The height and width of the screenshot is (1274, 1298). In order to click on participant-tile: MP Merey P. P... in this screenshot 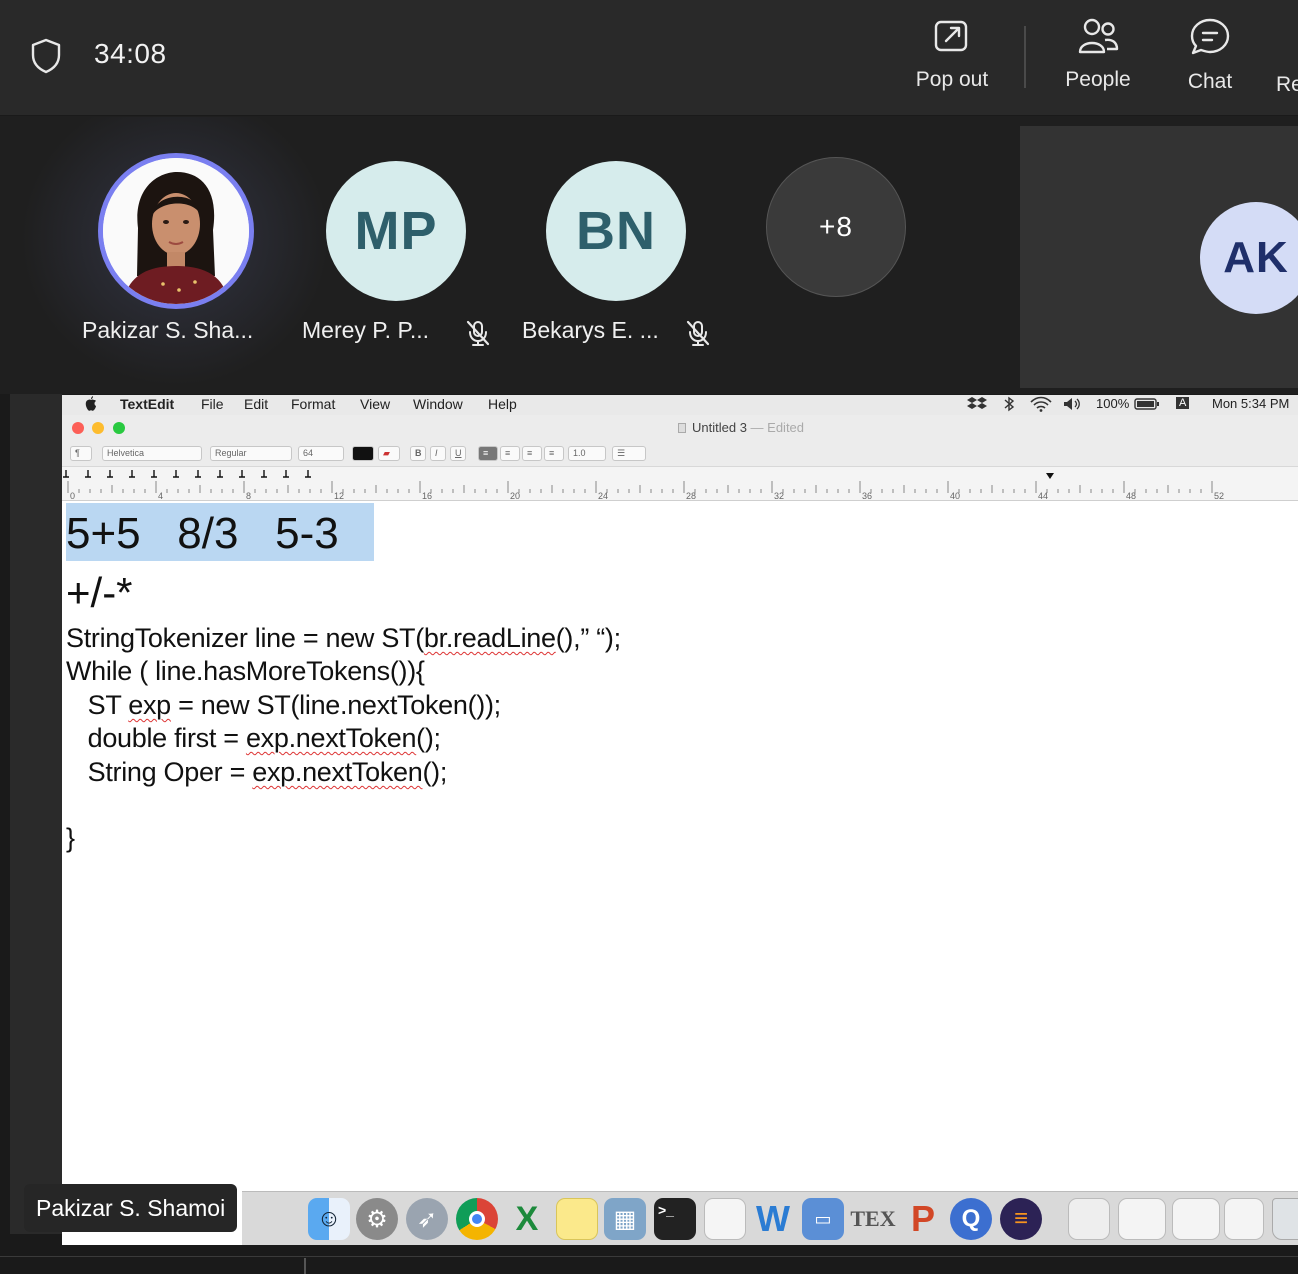, I will do `click(396, 273)`.